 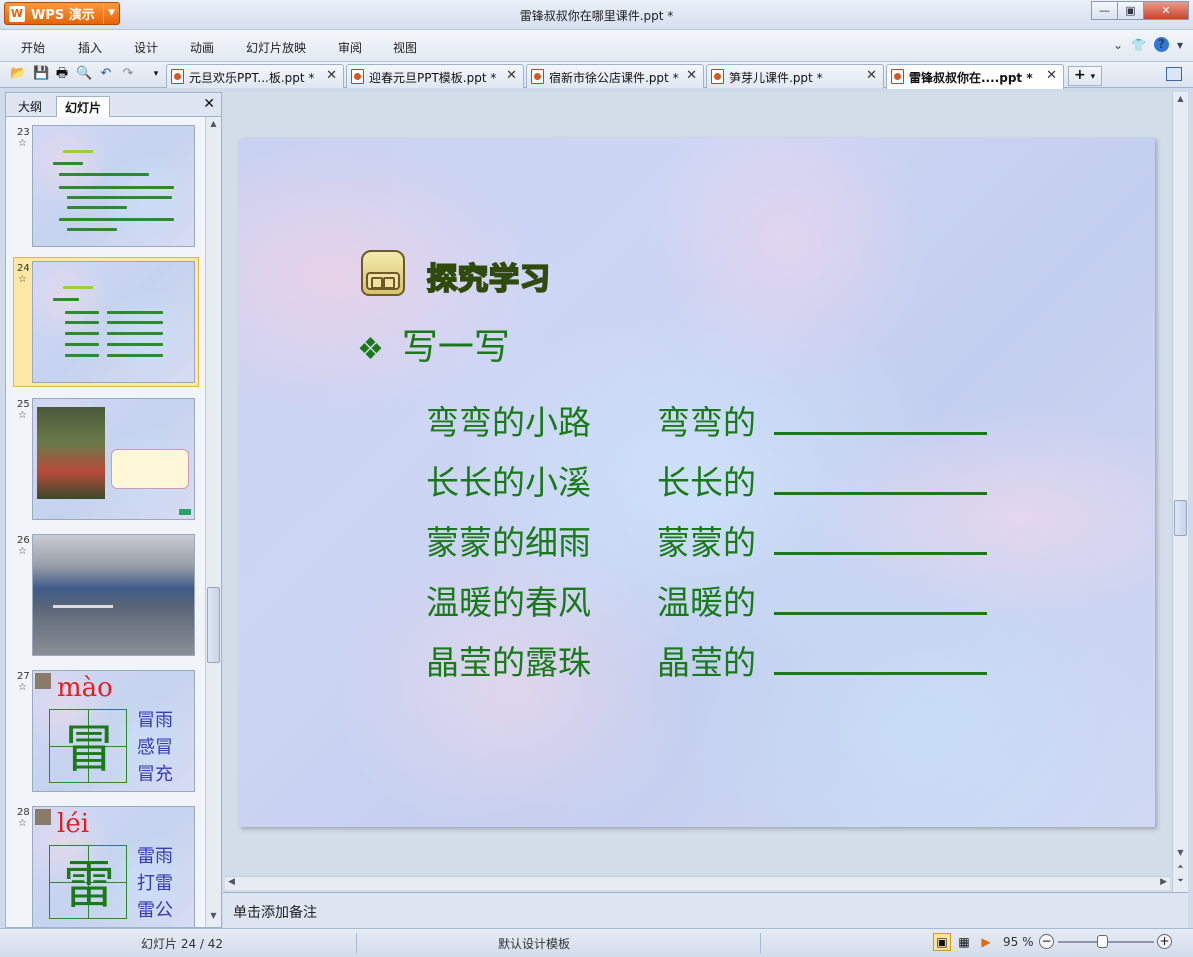 What do you see at coordinates (185, 512) in the screenshot?
I see `slide-badge` at bounding box center [185, 512].